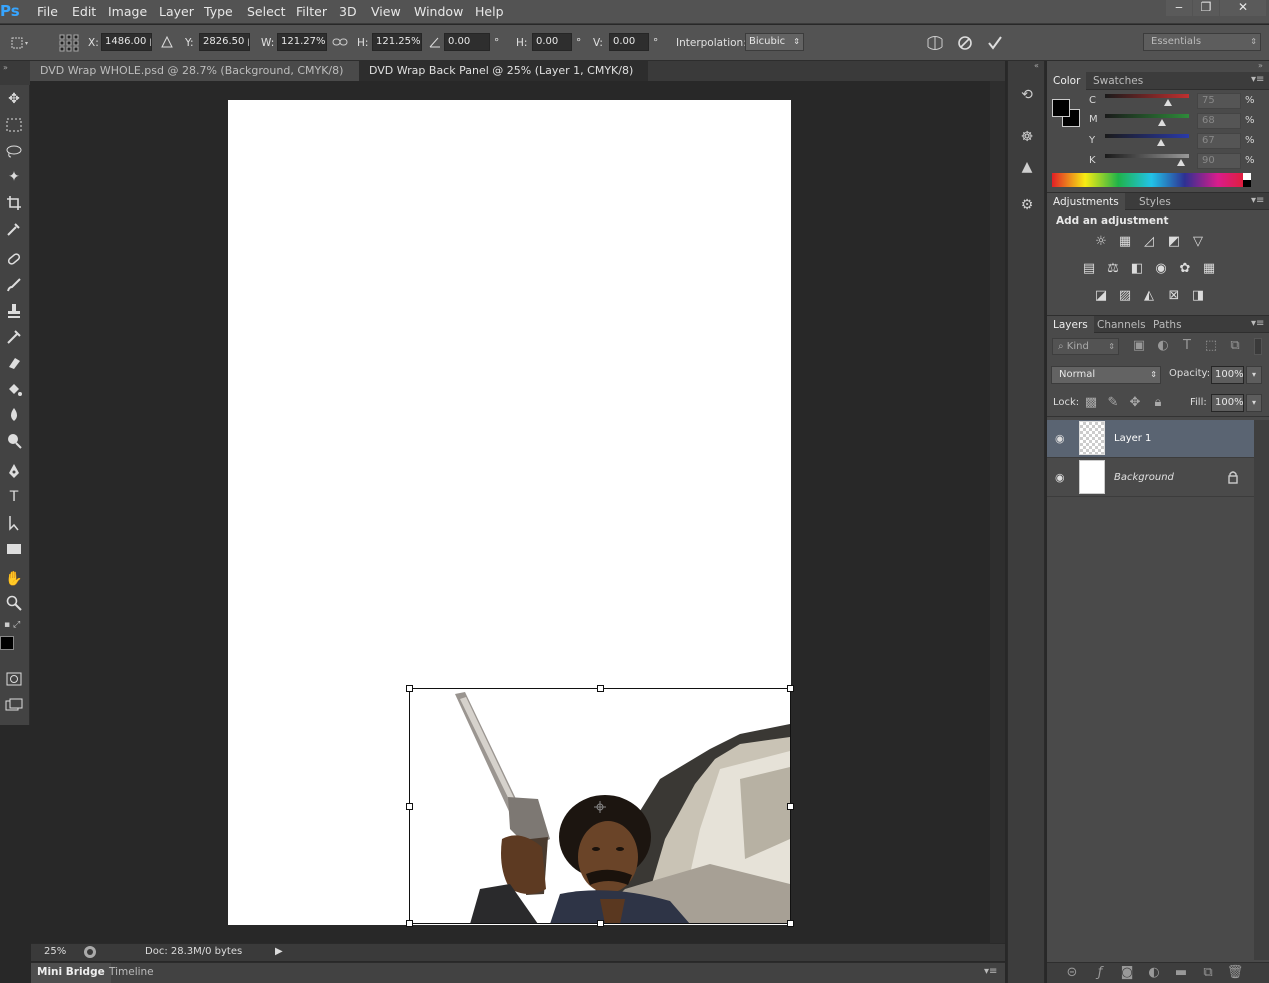  Describe the element at coordinates (1209, 269) in the screenshot. I see `color-lookup-icon: ▦` at that location.